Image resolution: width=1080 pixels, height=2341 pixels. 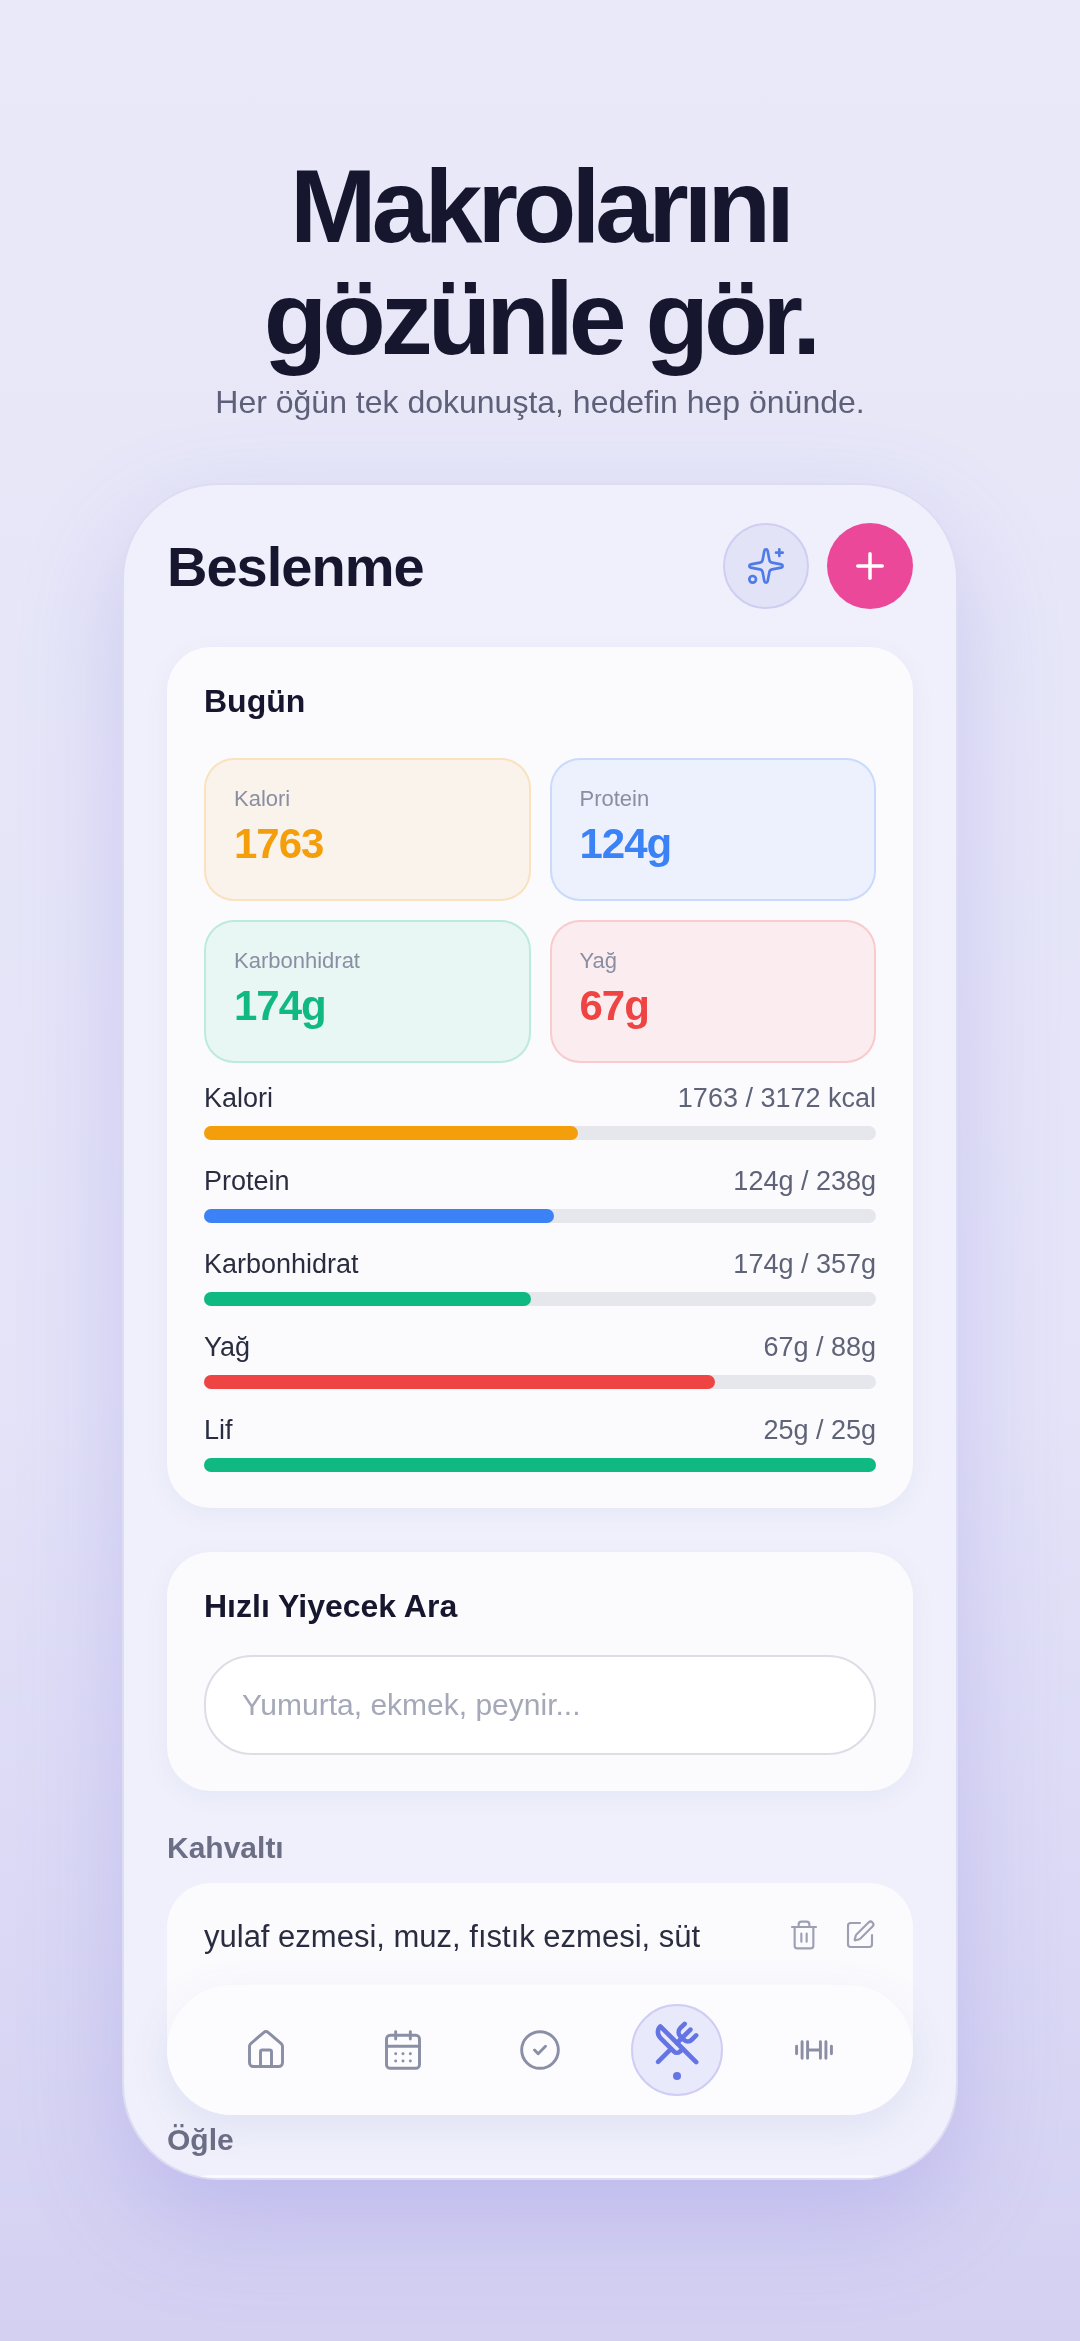 I want to click on subtitle: Her öğün tek dokunuşta, hedefin hep önünde., so click(x=540, y=402).